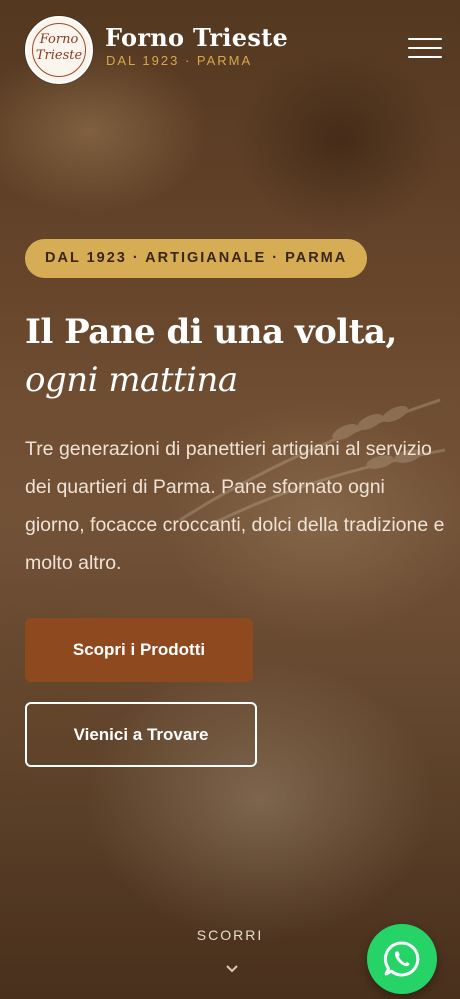 The height and width of the screenshot is (999, 460). I want to click on hero-title-line1: Il Pane di una volta,, so click(211, 332).